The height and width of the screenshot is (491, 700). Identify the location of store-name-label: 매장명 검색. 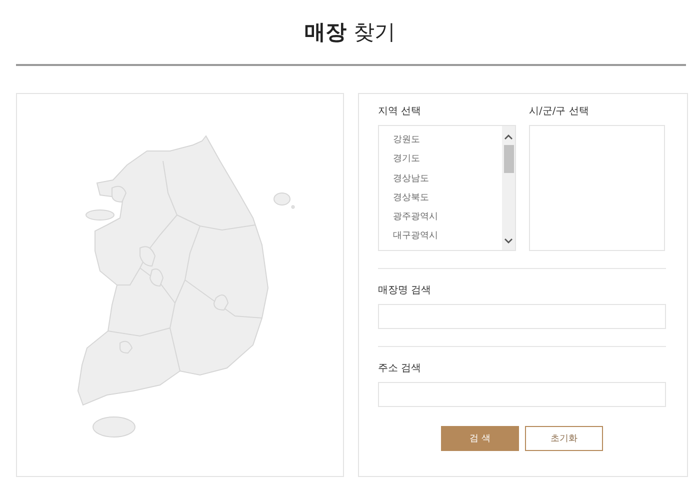
(405, 291).